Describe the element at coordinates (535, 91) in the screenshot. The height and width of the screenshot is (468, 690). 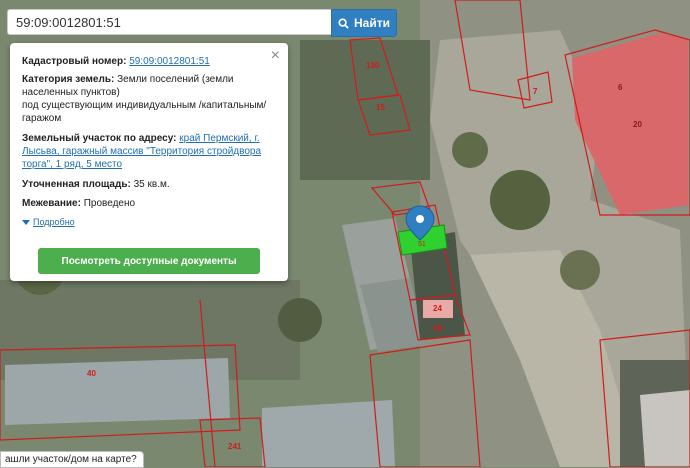
I see `parcel-label: 7` at that location.